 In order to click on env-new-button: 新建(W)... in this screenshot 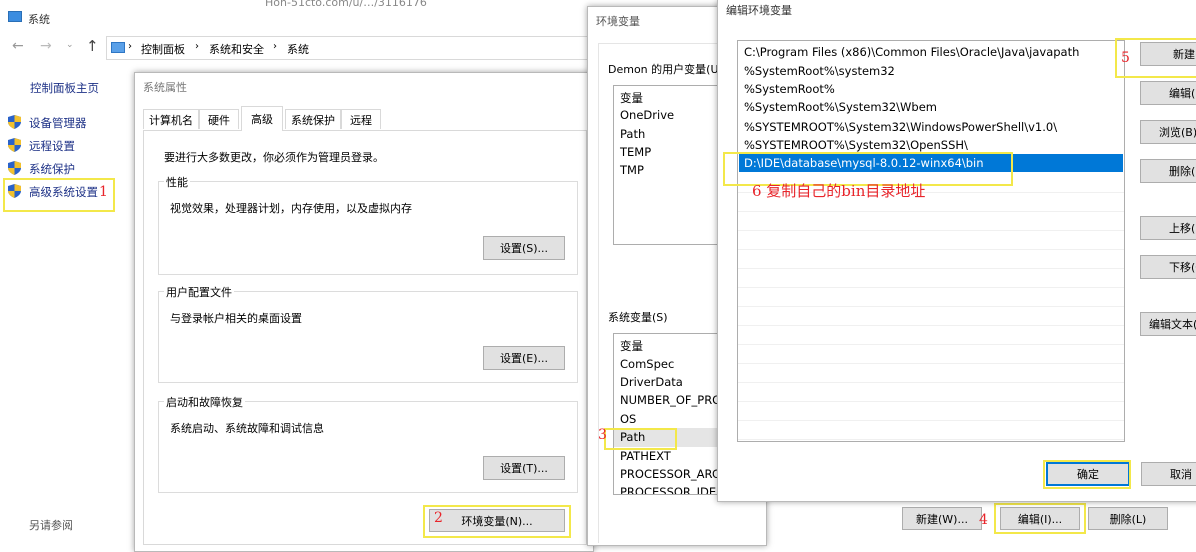, I will do `click(942, 518)`.